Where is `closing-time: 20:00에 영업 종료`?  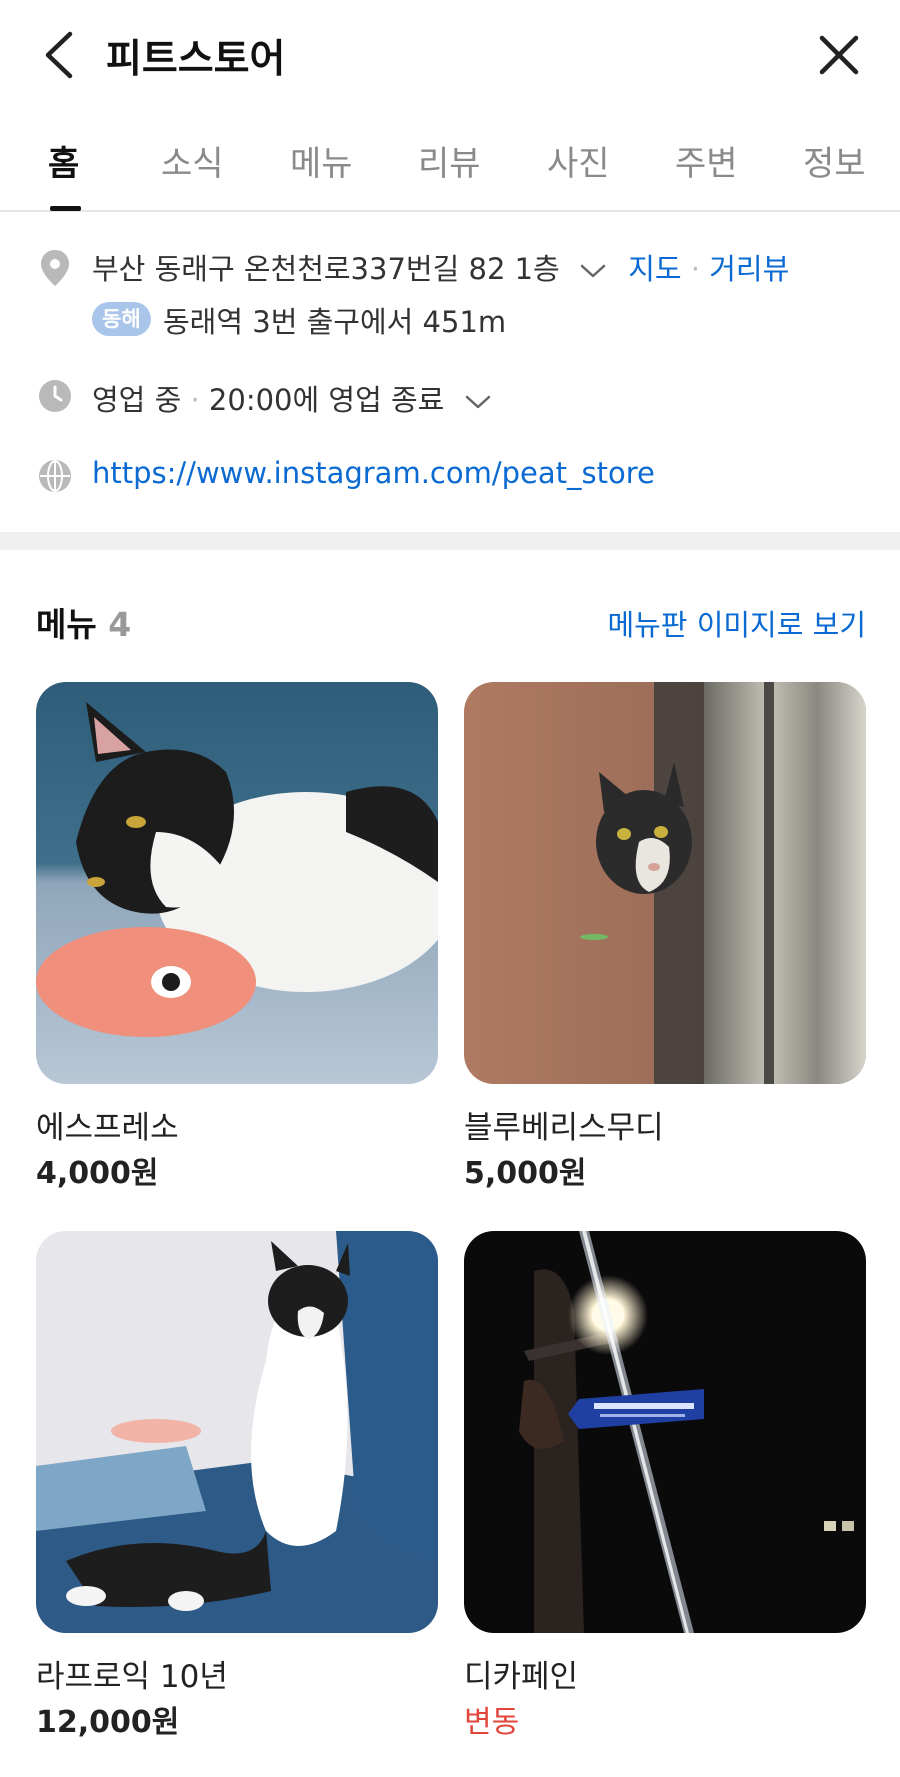
closing-time: 20:00에 영업 종료 is located at coordinates (326, 400).